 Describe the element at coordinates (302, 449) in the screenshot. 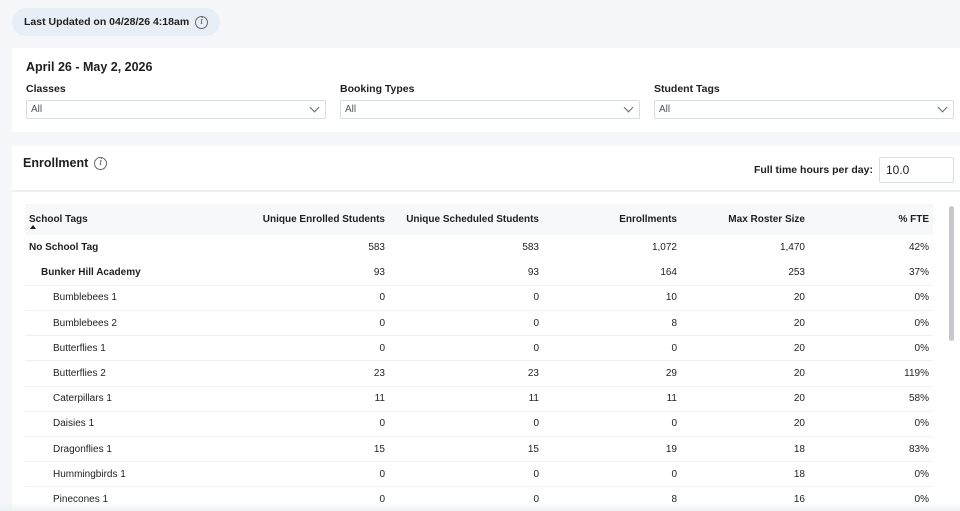

I see `cell-enrolled: 15` at that location.